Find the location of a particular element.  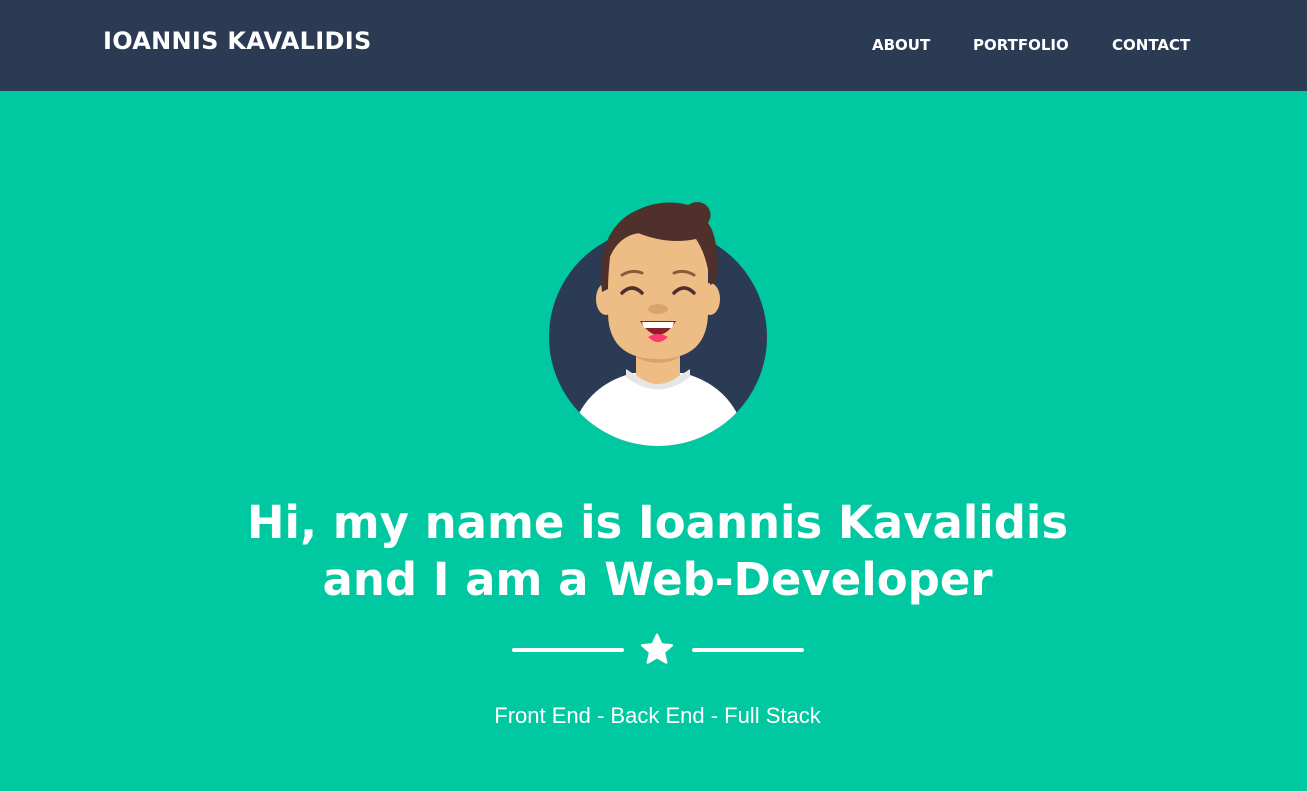

nav-link-contact: CONTACT is located at coordinates (1151, 45).